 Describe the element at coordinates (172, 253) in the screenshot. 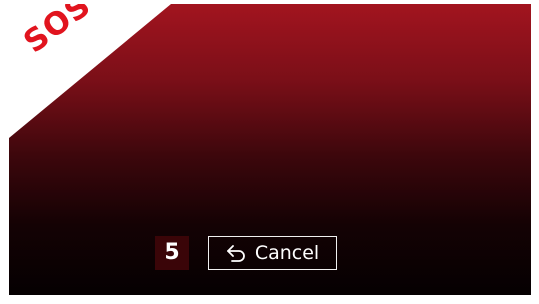

I see `countdown-timer: 5` at that location.